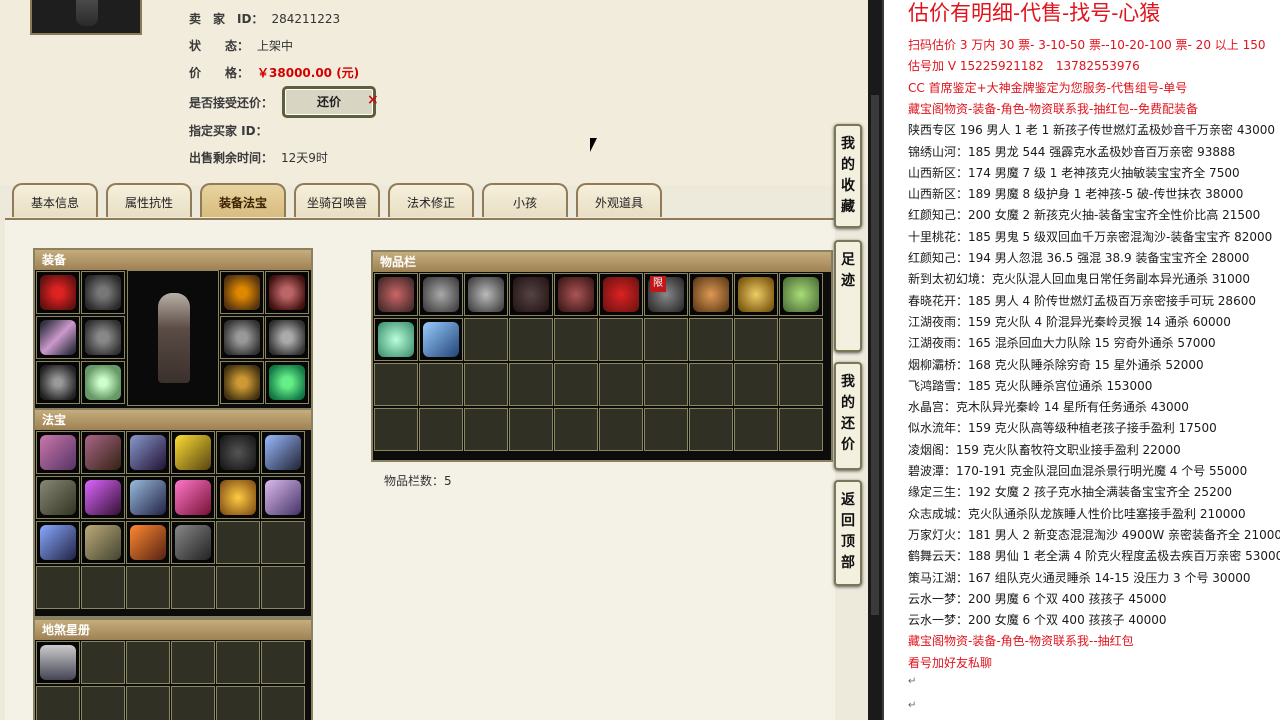 This screenshot has height=720, width=1280. Describe the element at coordinates (373, 100) in the screenshot. I see `close-icon: ×` at that location.